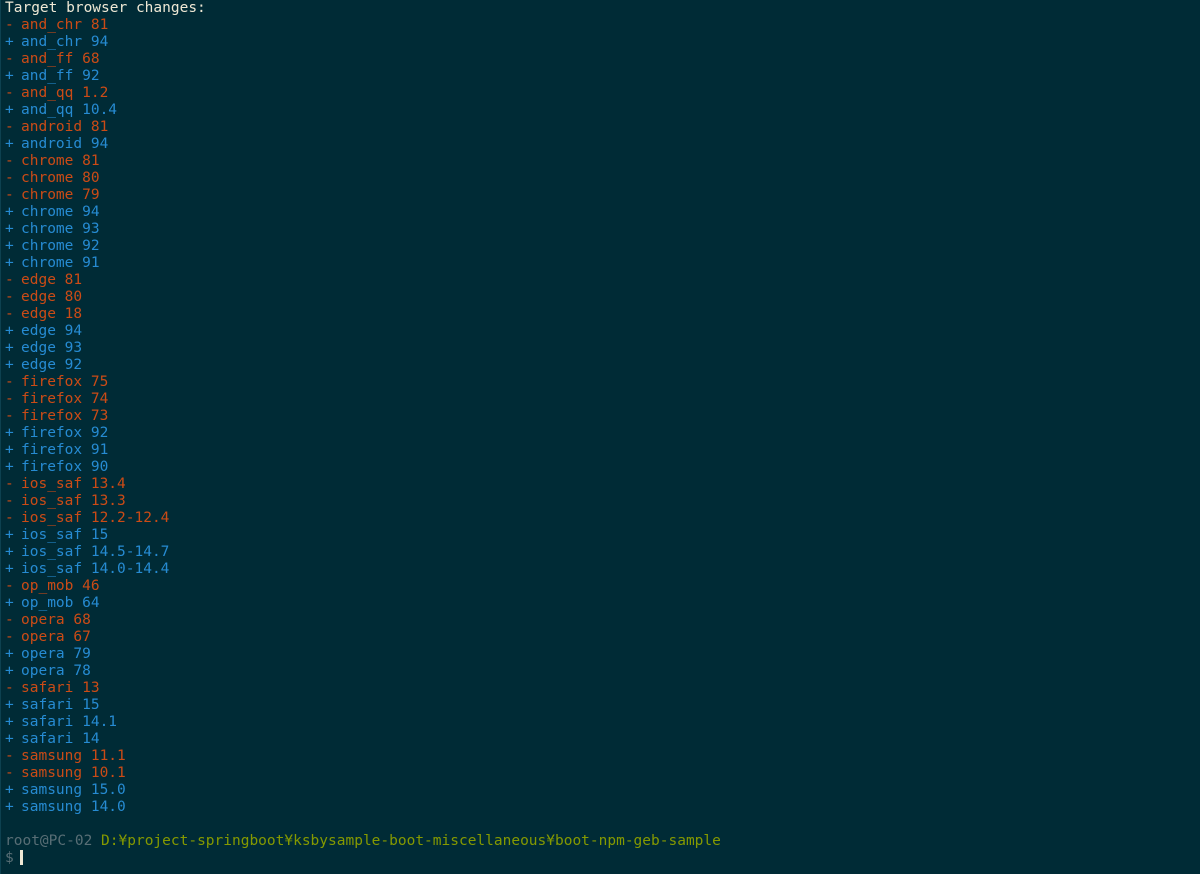 This screenshot has height=874, width=1200. I want to click on removed-browser-line: - opera 67, so click(600, 637).